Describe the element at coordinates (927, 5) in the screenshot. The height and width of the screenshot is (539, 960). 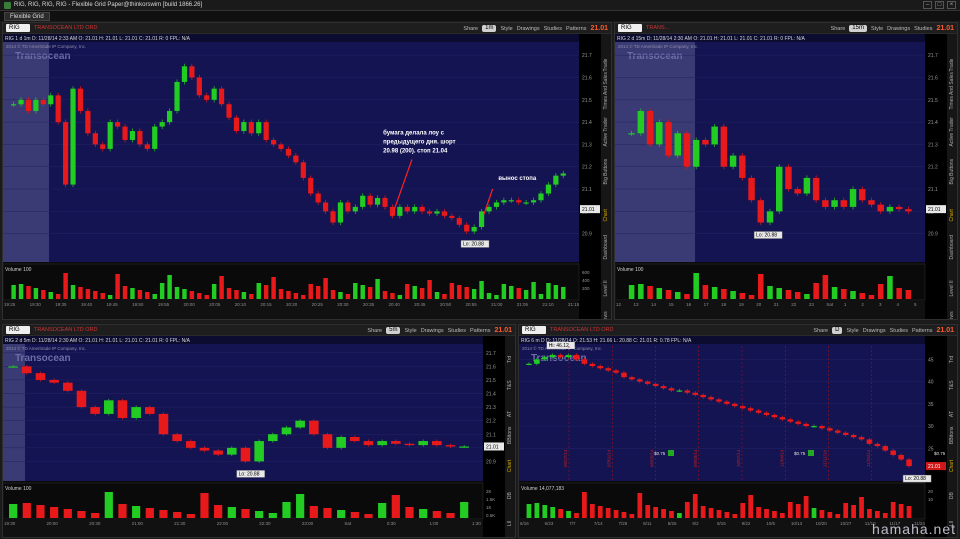
I see `minimize-button: –` at that location.